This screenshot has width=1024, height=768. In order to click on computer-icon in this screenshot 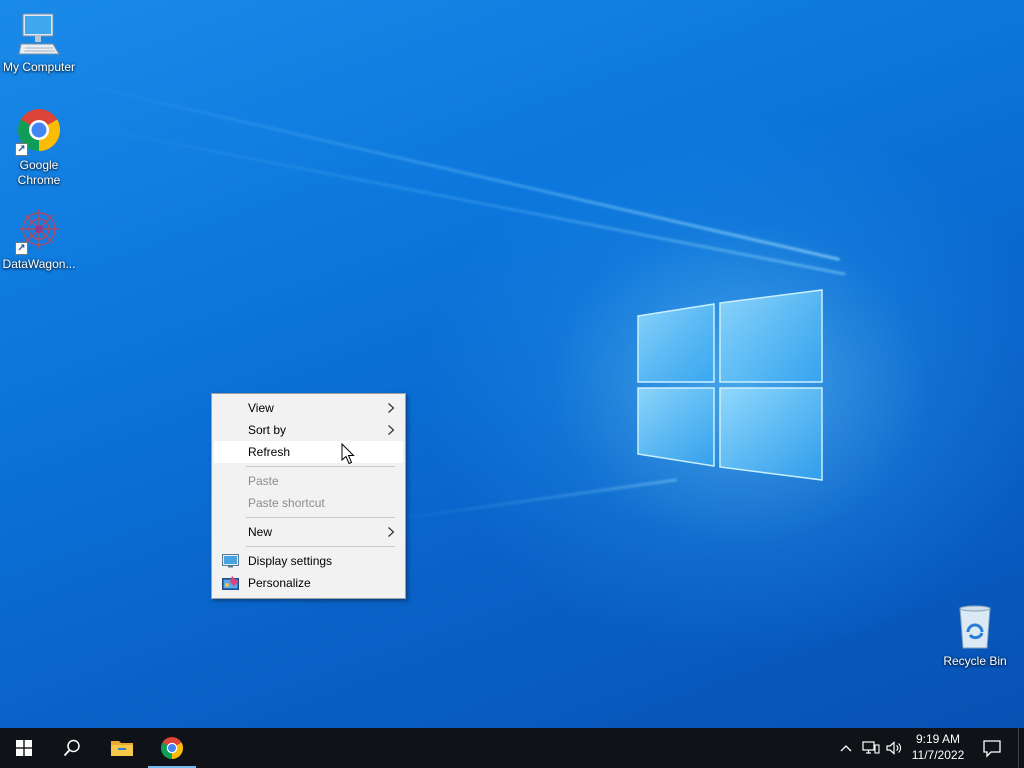, I will do `click(39, 34)`.